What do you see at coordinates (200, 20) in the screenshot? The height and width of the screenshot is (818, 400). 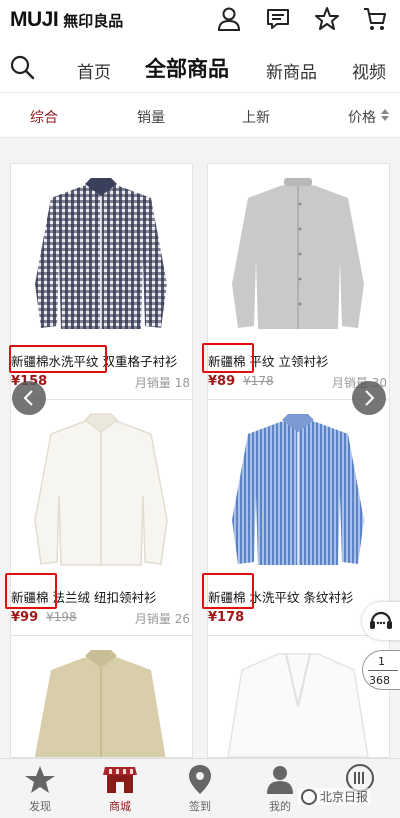 I see `app-header: MUJI 無印良品` at bounding box center [200, 20].